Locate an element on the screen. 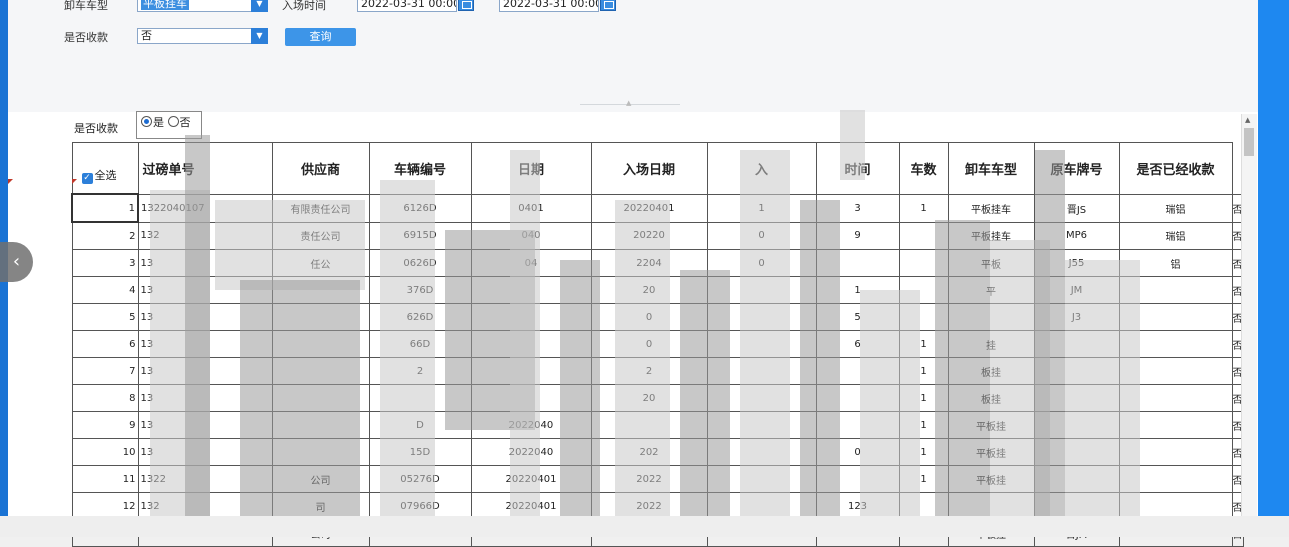  table-cell: 平板挂车 is located at coordinates (991, 208).